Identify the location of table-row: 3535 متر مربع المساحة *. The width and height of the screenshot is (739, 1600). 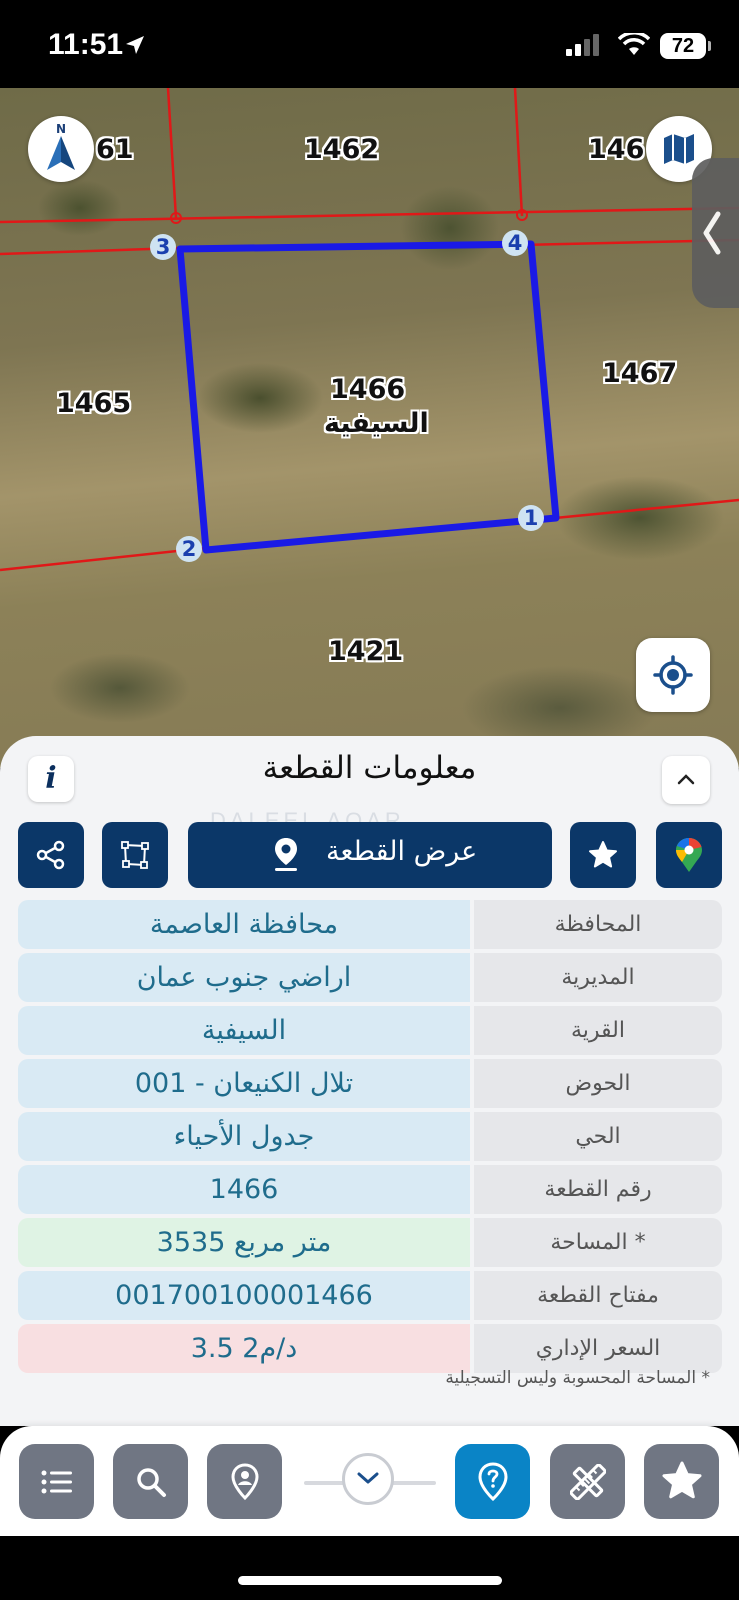
(370, 1242).